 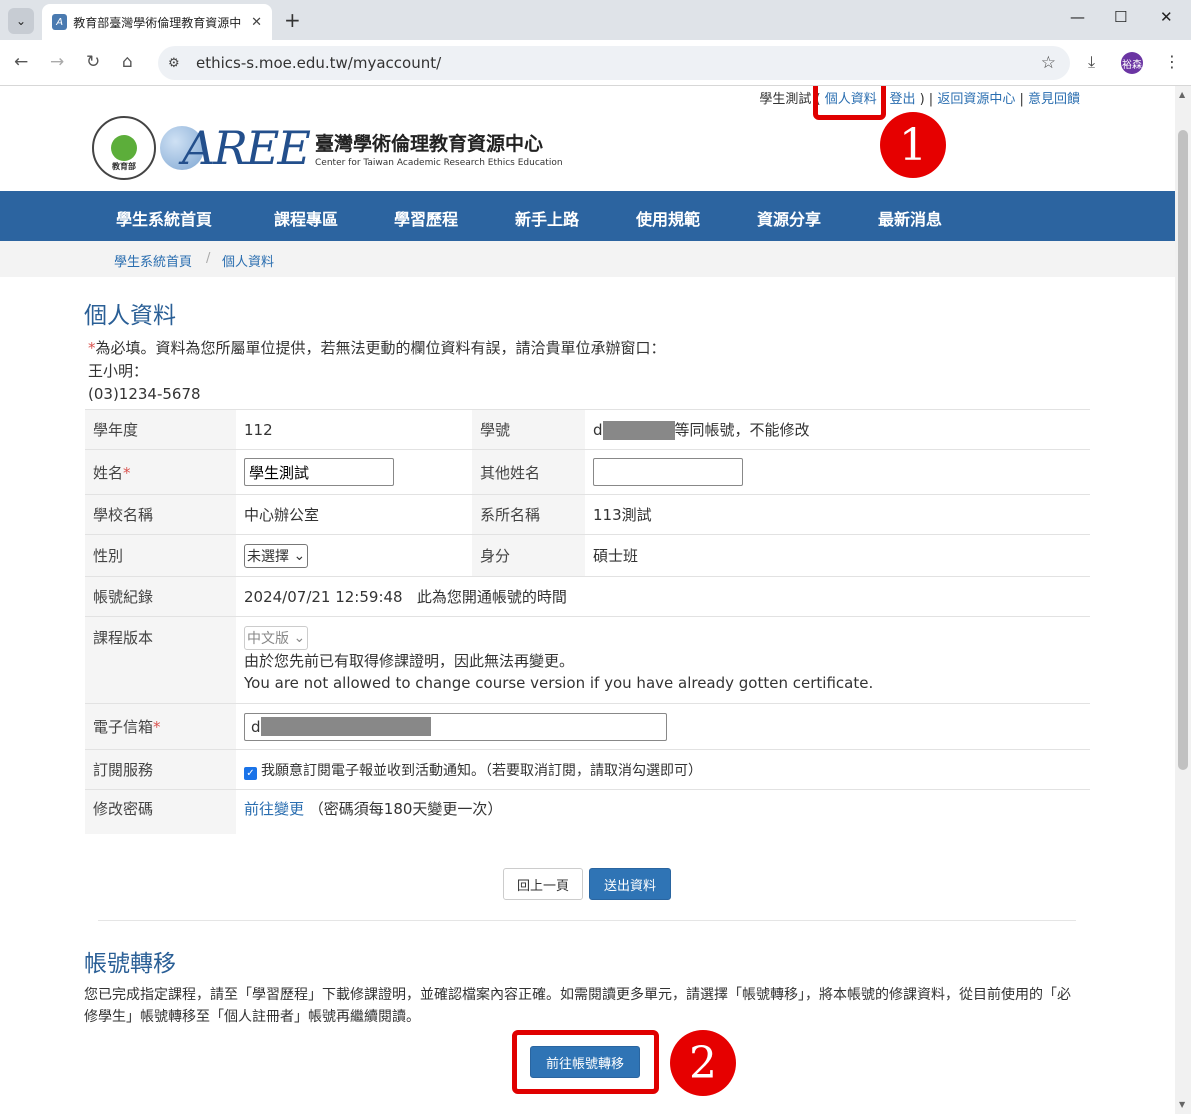 What do you see at coordinates (614, 63) in the screenshot?
I see `address-bar: ⚙ ethics-s.moe.edu.tw/myaccount/ ☆` at bounding box center [614, 63].